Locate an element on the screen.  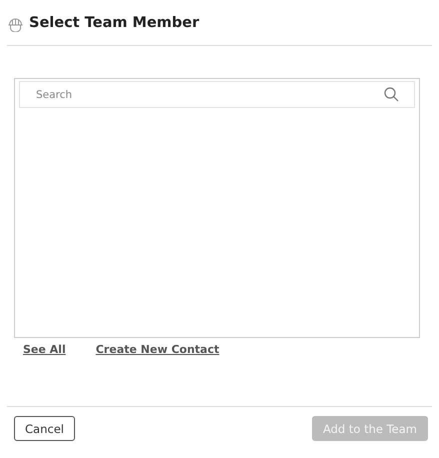
search-icon is located at coordinates (391, 94).